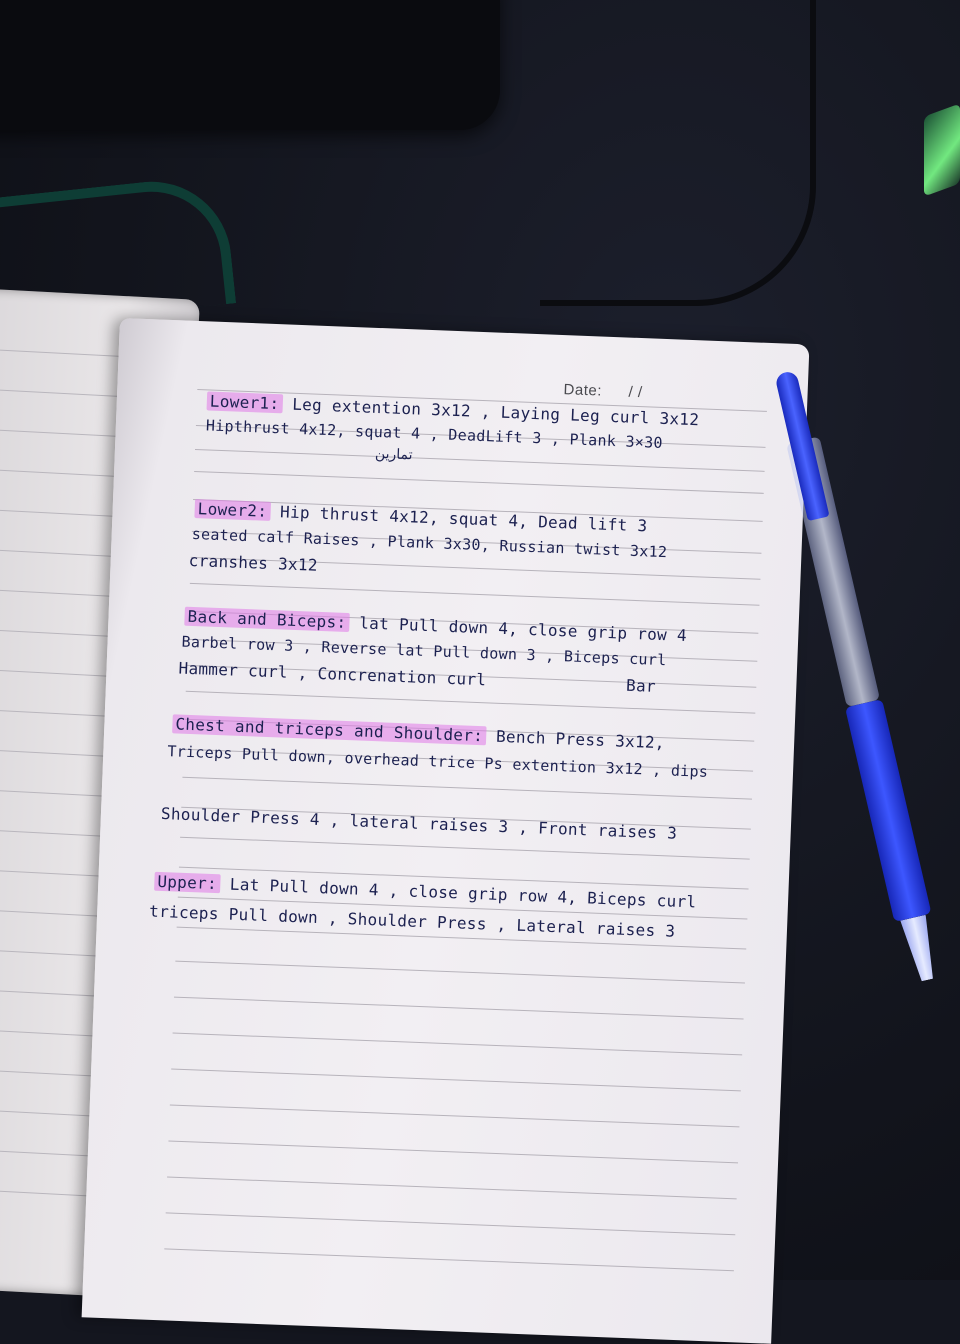 The image size is (960, 1344). Describe the element at coordinates (253, 562) in the screenshot. I see `lower2-line-3: cranshes 3x12` at that location.